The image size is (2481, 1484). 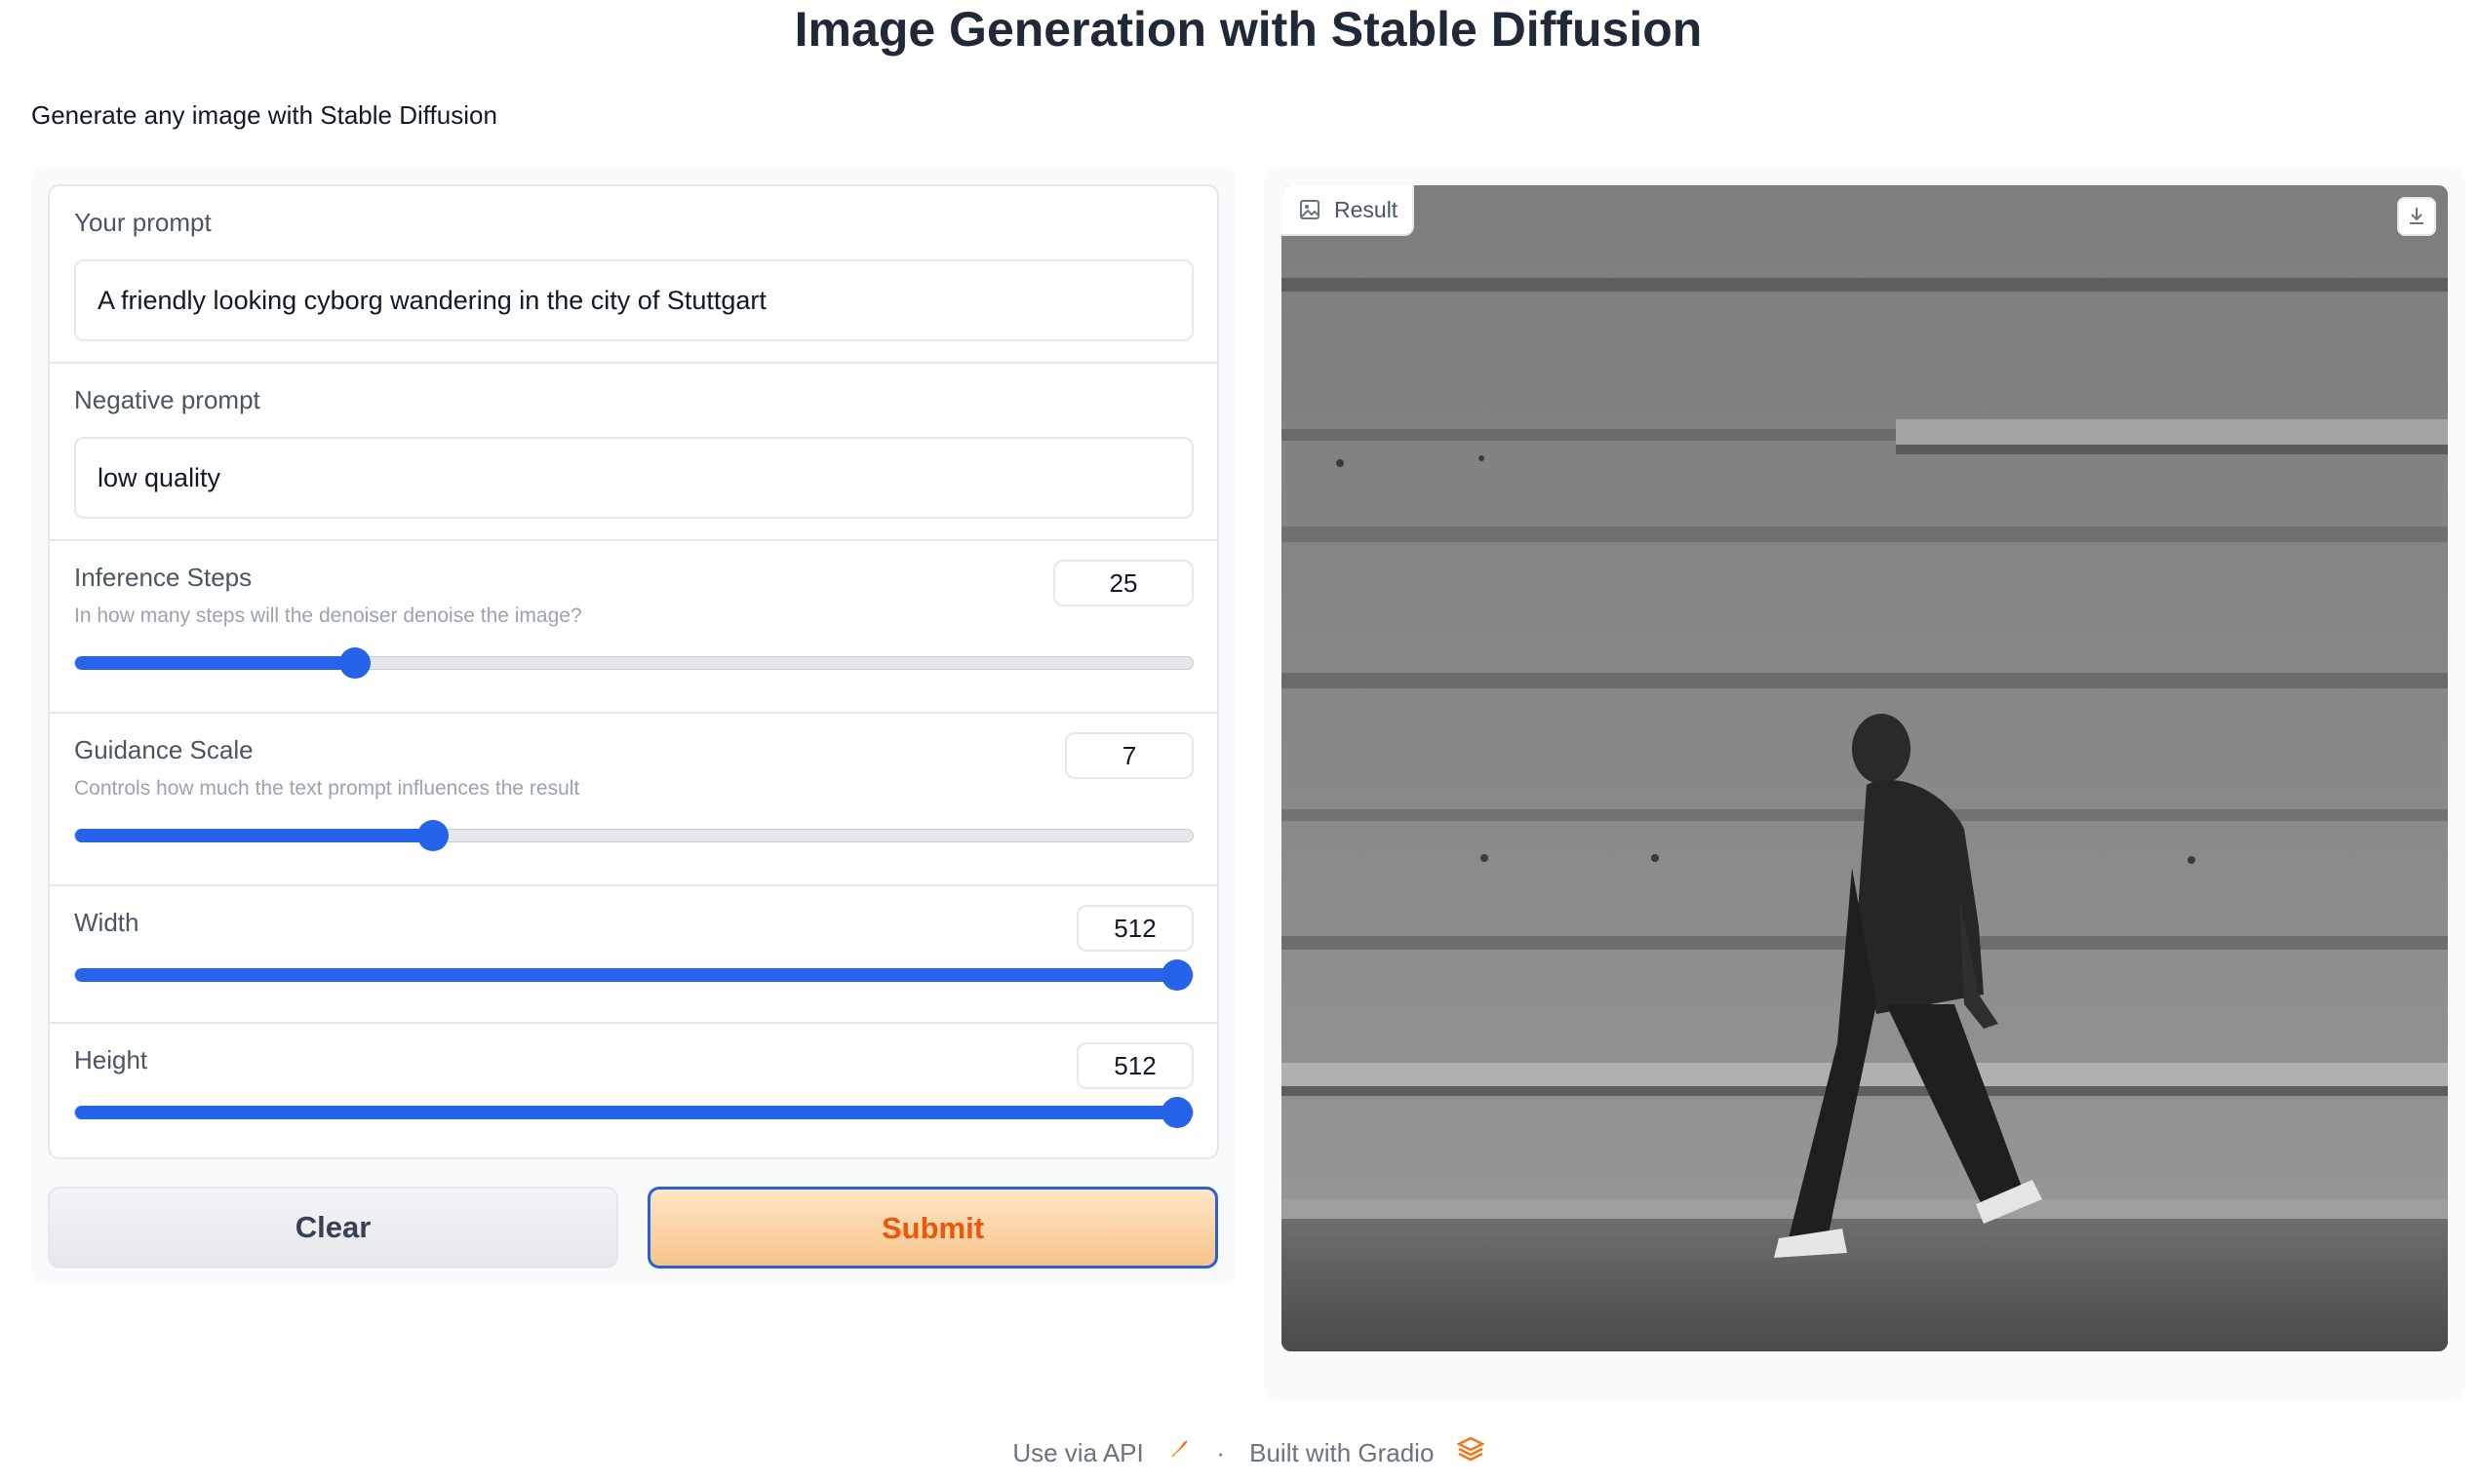 What do you see at coordinates (1177, 1112) in the screenshot?
I see `height-thumb` at bounding box center [1177, 1112].